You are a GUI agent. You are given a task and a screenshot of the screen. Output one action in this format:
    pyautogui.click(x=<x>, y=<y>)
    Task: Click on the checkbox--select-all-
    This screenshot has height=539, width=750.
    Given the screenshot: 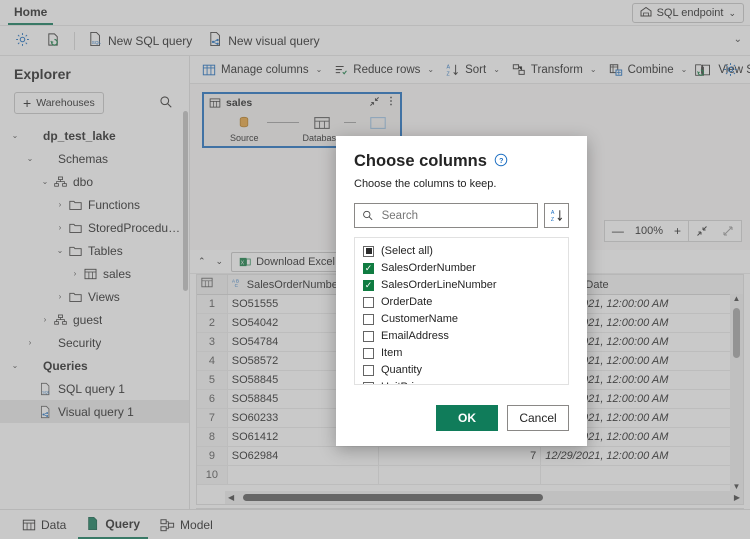 What is the action you would take?
    pyautogui.click(x=368, y=251)
    